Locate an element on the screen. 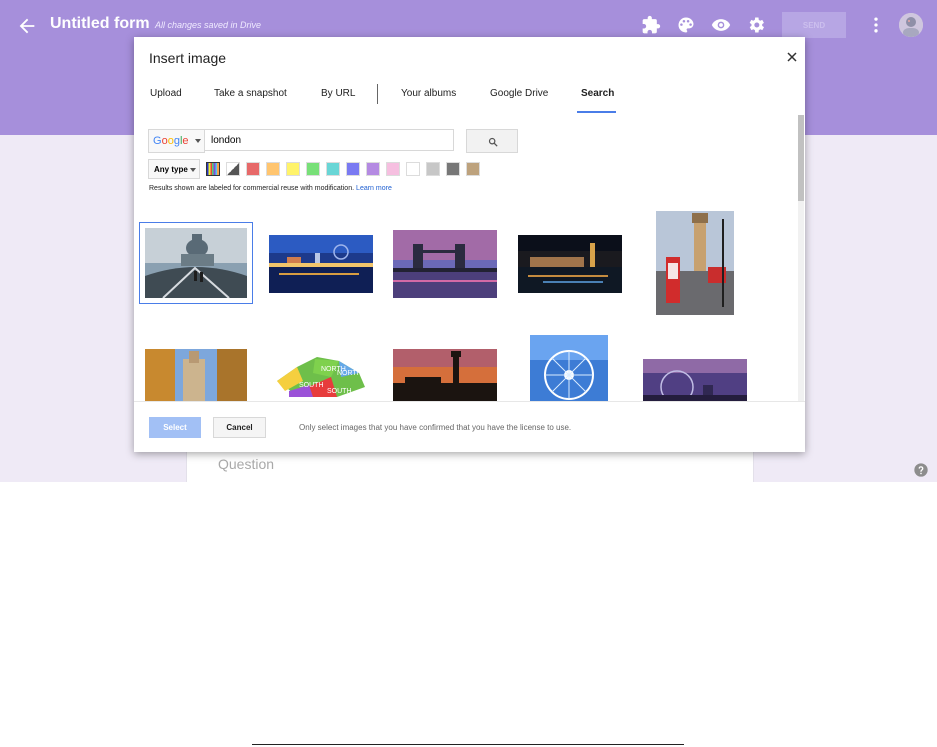 The width and height of the screenshot is (937, 747). search-button is located at coordinates (492, 141).